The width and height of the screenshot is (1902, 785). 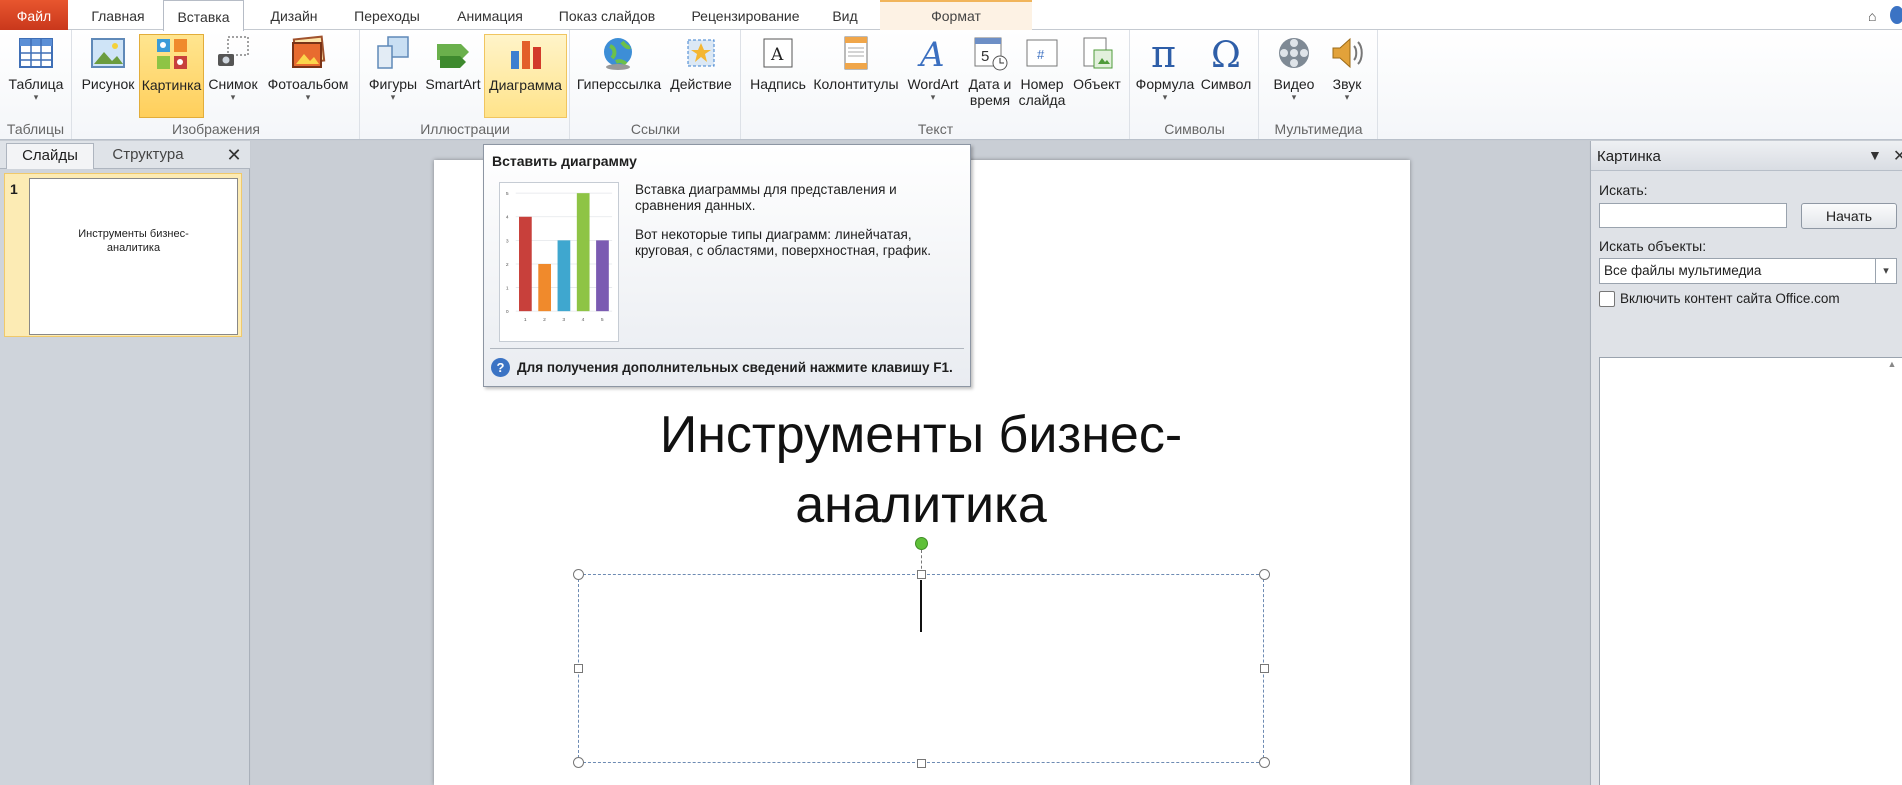 I want to click on audio-button: Звук ▾, so click(x=1347, y=76).